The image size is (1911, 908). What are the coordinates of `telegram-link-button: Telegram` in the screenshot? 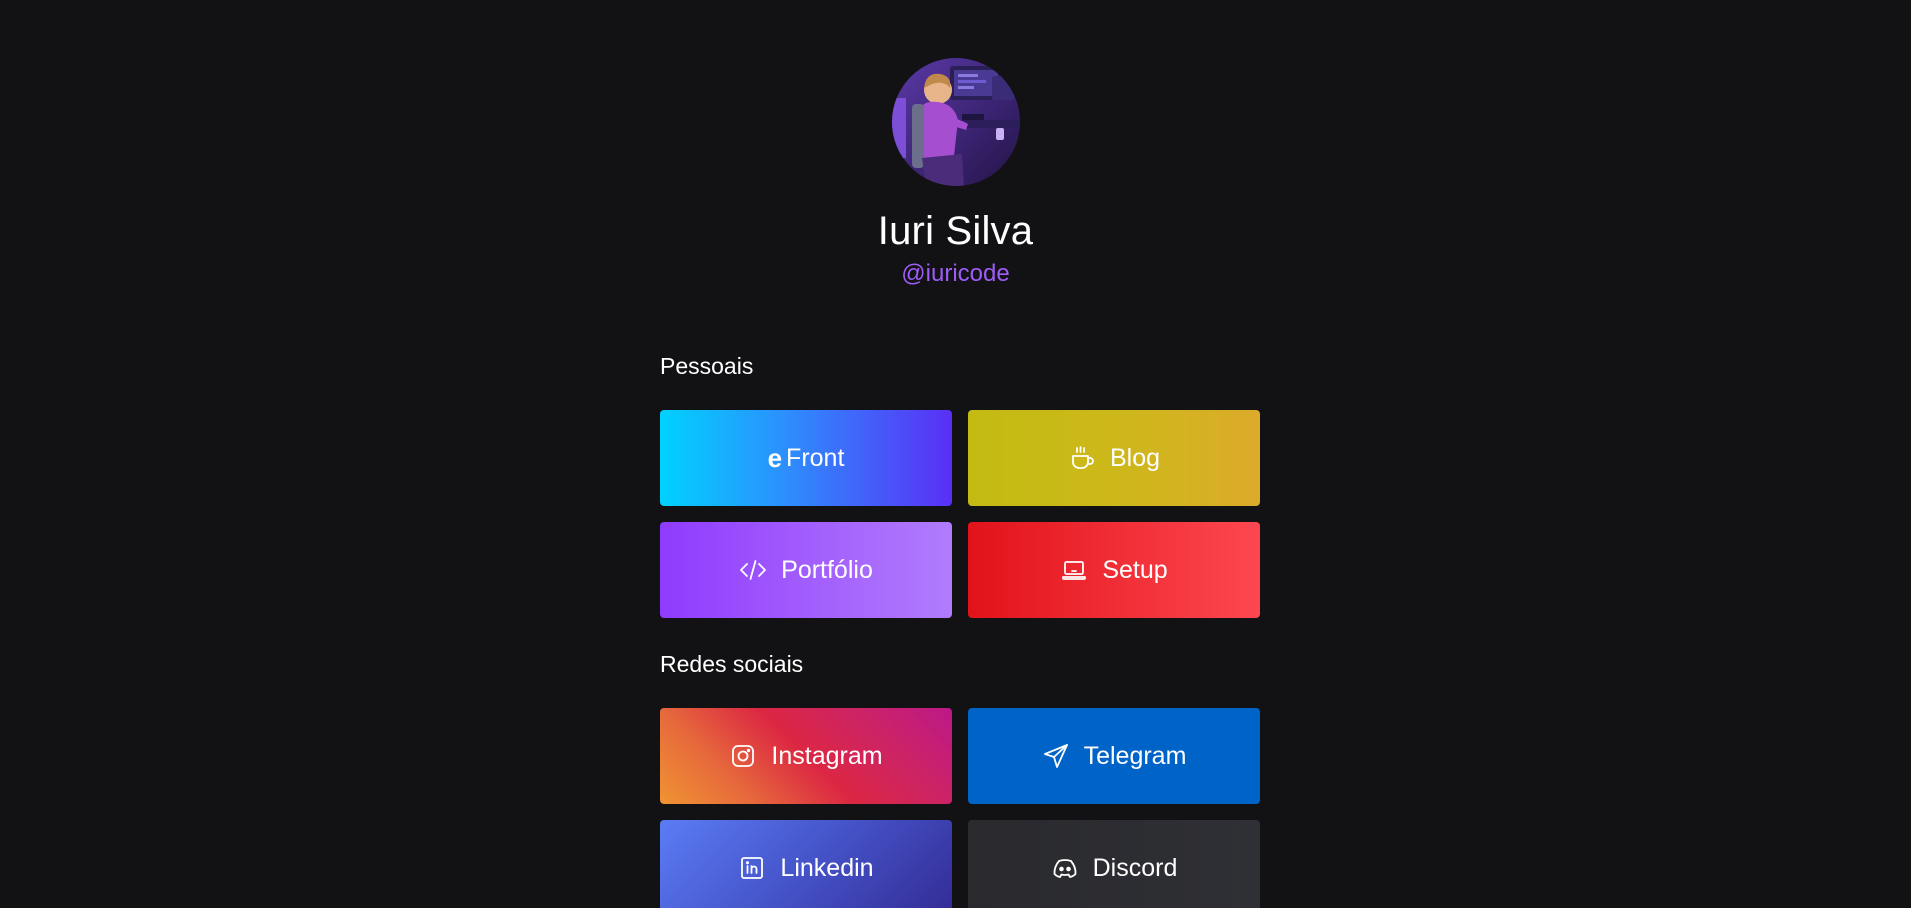 It's located at (1114, 756).